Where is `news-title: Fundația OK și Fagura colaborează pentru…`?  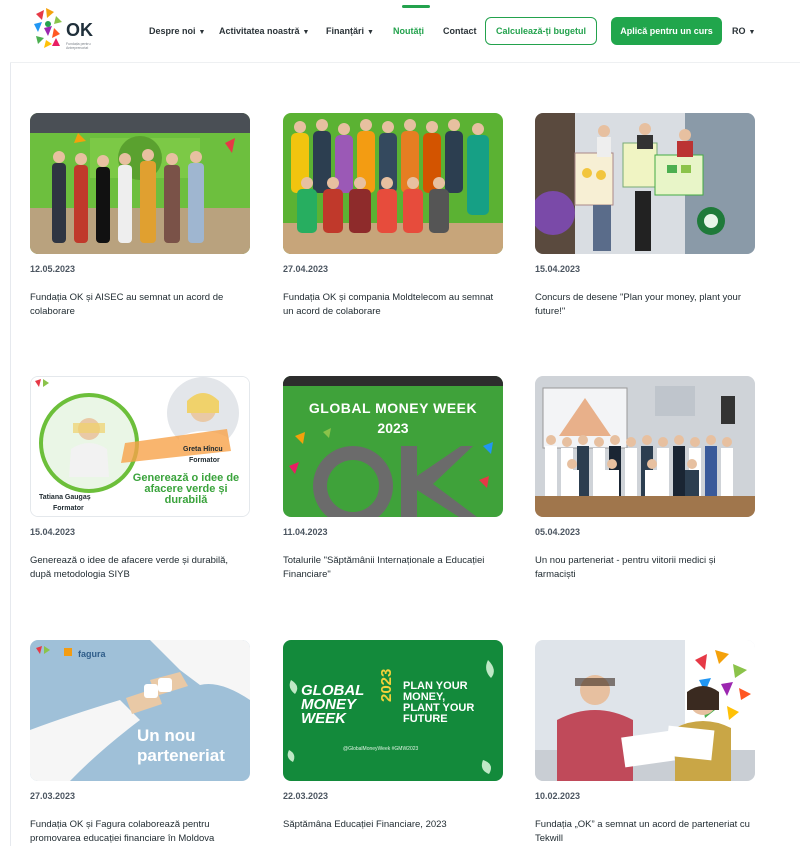
news-title: Fundația OK și Fagura colaborează pentru… is located at coordinates (138, 832).